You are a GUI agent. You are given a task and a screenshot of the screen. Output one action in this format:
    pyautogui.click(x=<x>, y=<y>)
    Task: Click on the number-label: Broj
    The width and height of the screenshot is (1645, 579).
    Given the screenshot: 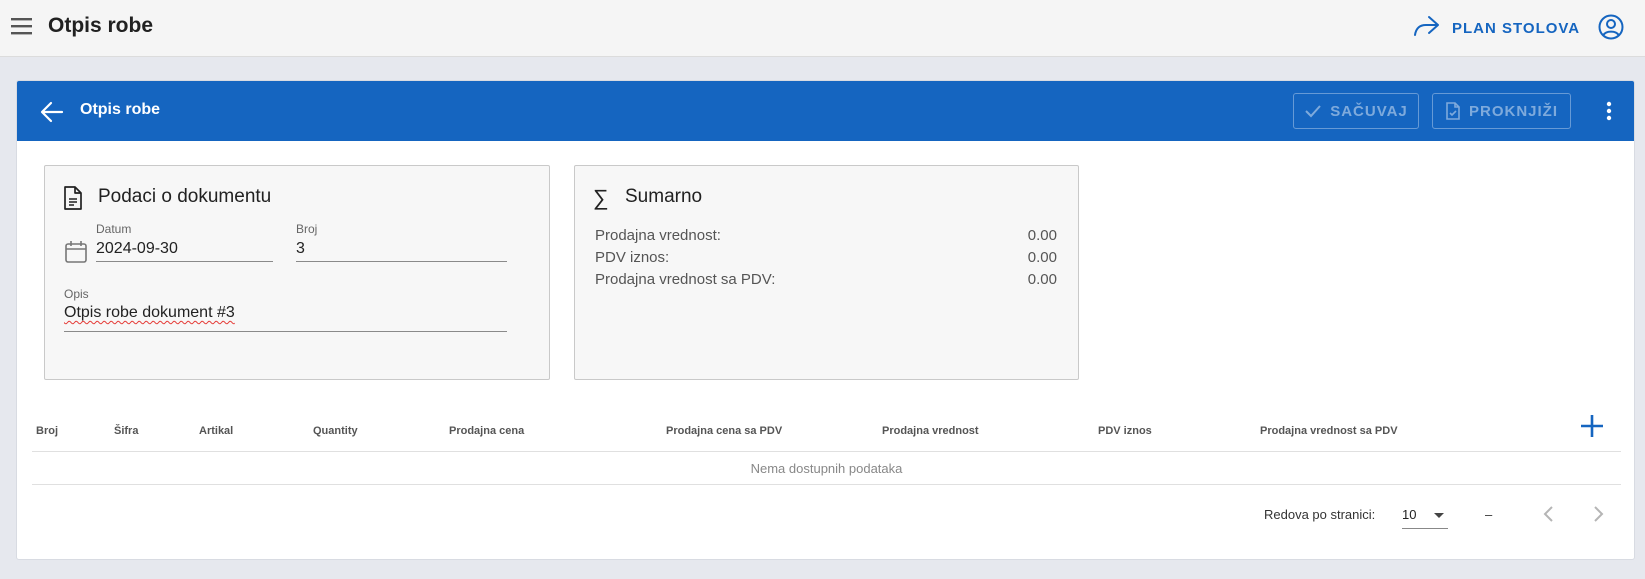 What is the action you would take?
    pyautogui.click(x=307, y=229)
    